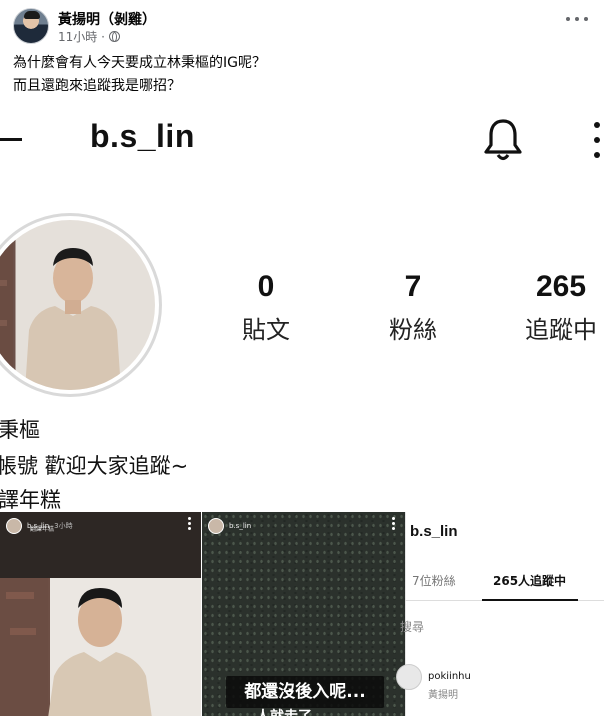  What do you see at coordinates (409, 677) in the screenshot?
I see `user-avatar` at bounding box center [409, 677].